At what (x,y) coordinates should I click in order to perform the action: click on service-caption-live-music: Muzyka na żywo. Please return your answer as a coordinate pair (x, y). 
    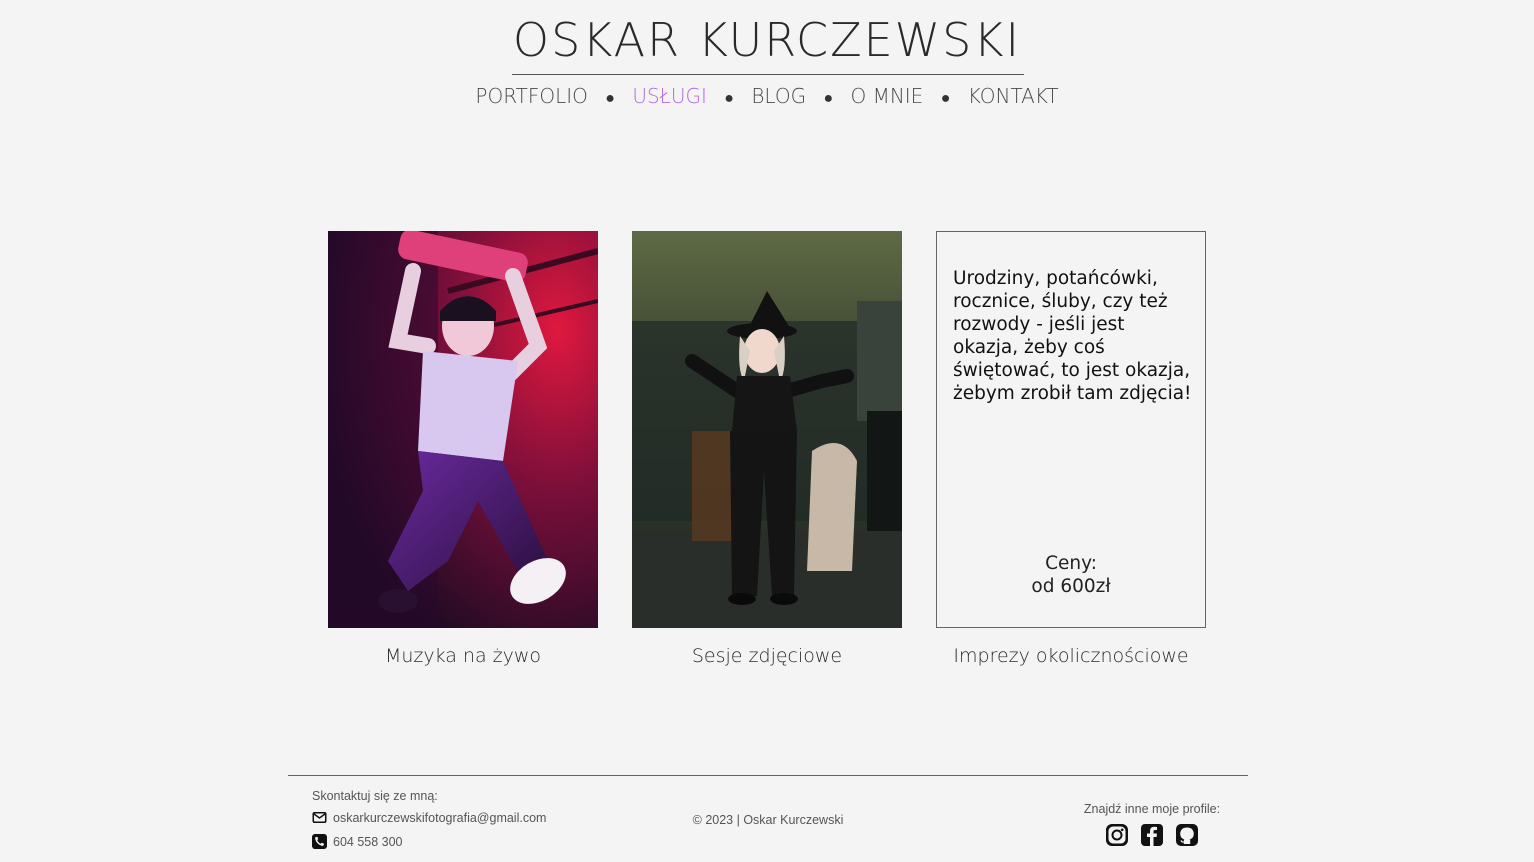
    Looking at the image, I should click on (463, 656).